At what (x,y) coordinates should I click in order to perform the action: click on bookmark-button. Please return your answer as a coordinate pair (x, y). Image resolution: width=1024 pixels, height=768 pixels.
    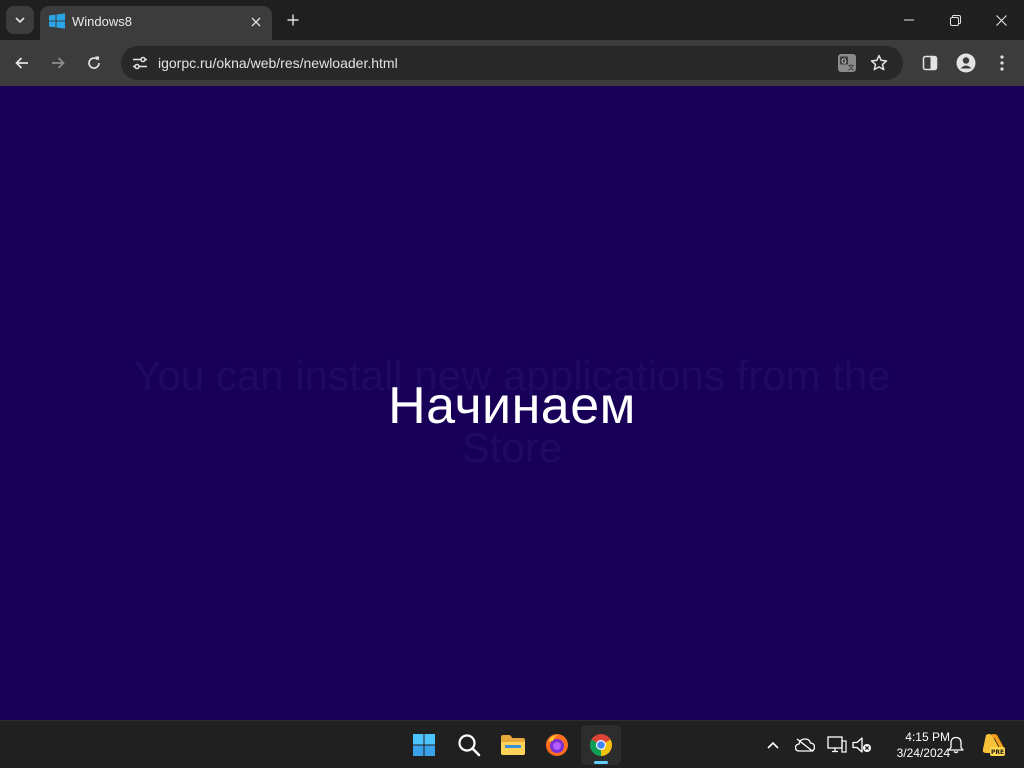
    Looking at the image, I should click on (879, 63).